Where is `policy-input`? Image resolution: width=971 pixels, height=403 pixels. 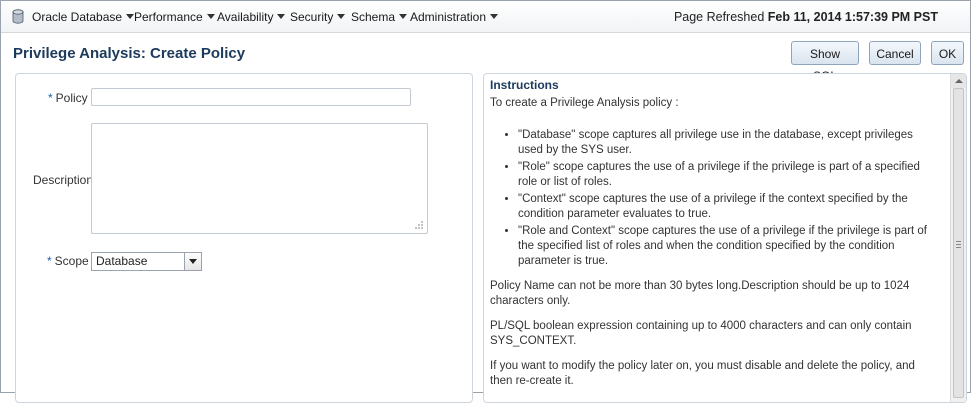
policy-input is located at coordinates (251, 97).